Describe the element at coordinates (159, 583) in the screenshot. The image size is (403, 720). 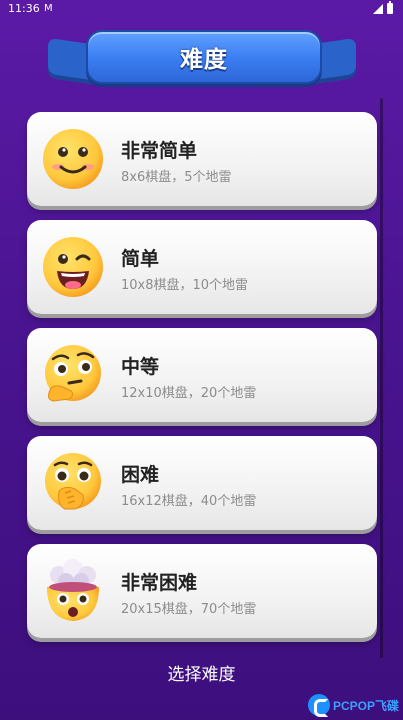
I see `level-name: 非常困难` at that location.